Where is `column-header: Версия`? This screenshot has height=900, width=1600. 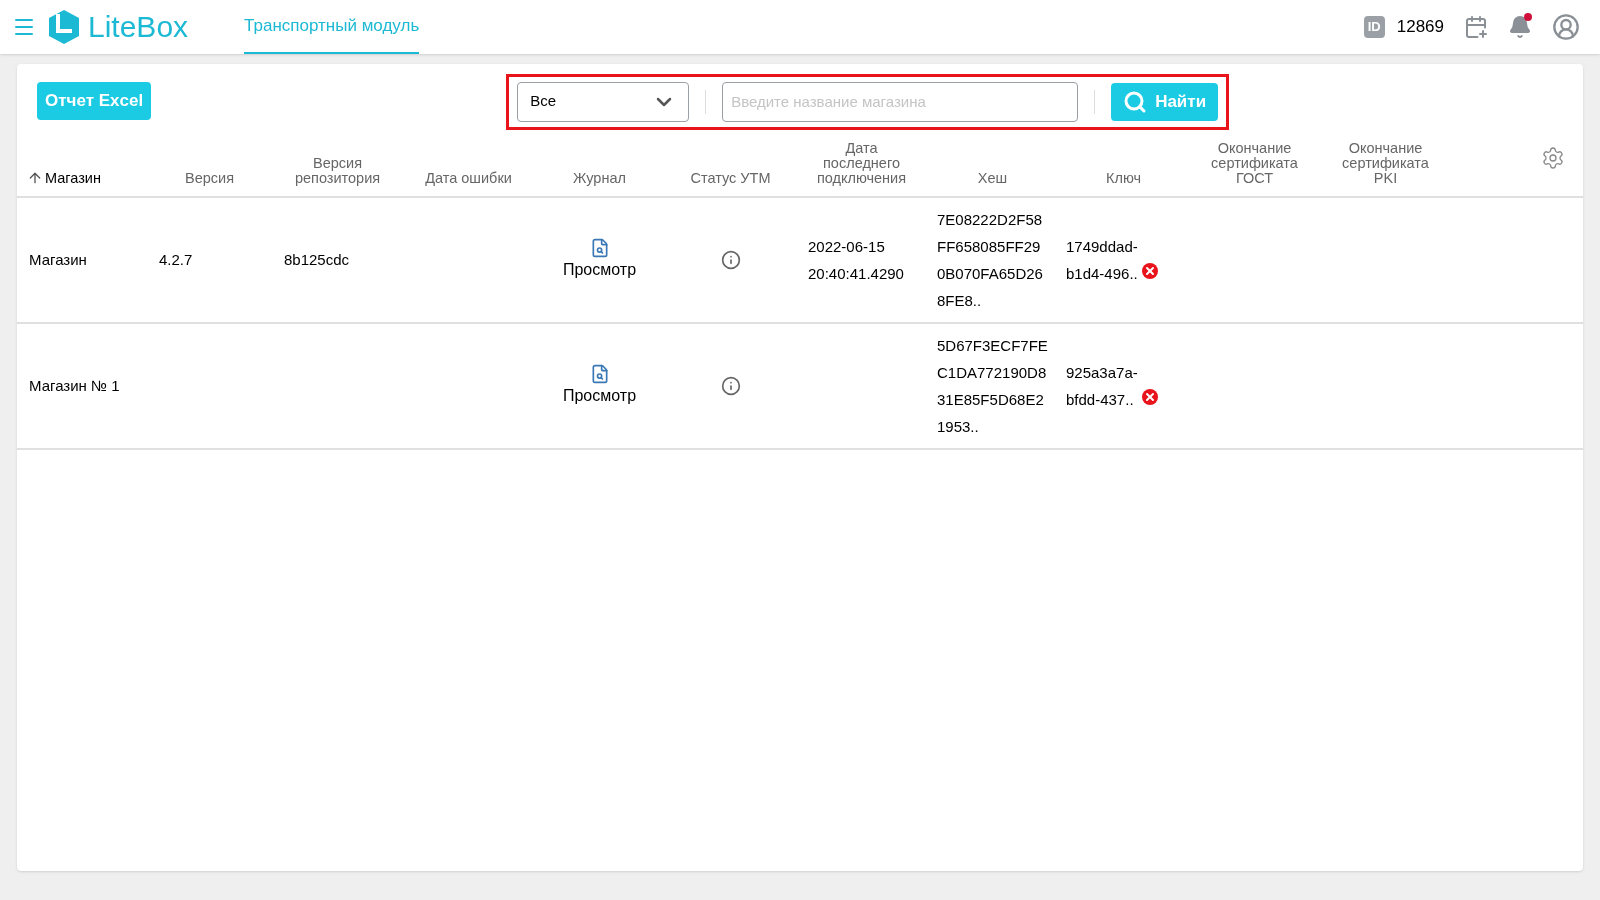 column-header: Версия is located at coordinates (209, 178).